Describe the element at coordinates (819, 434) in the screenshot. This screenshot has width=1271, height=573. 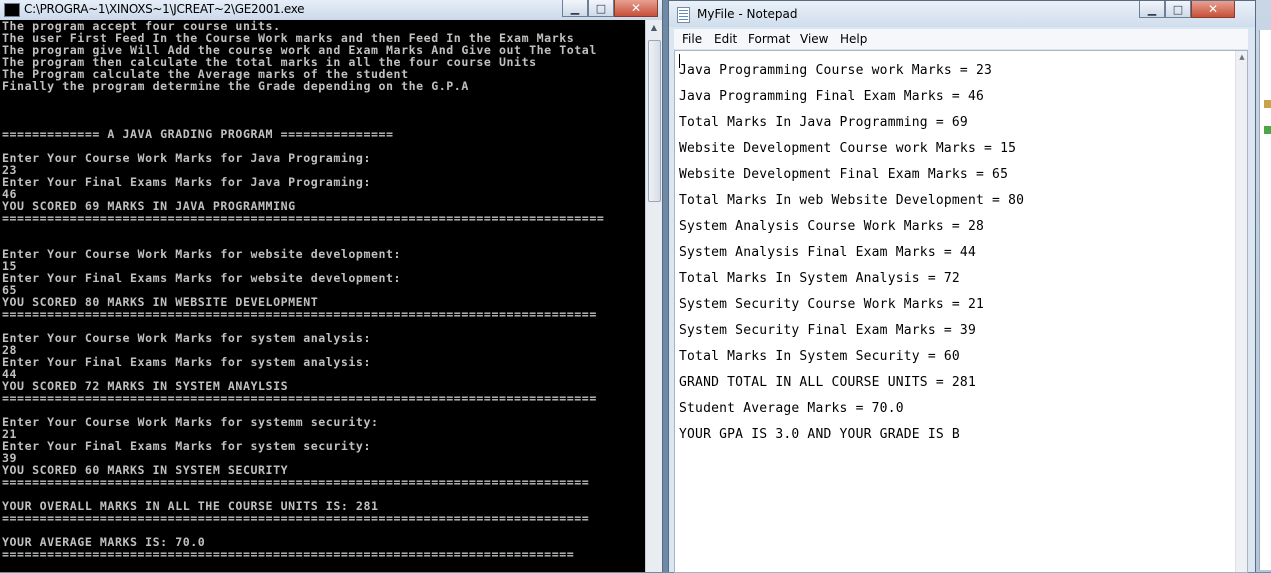
I see `notepad-line: YOUR GPA IS 3.0 AND YOUR GRADE IS B` at that location.